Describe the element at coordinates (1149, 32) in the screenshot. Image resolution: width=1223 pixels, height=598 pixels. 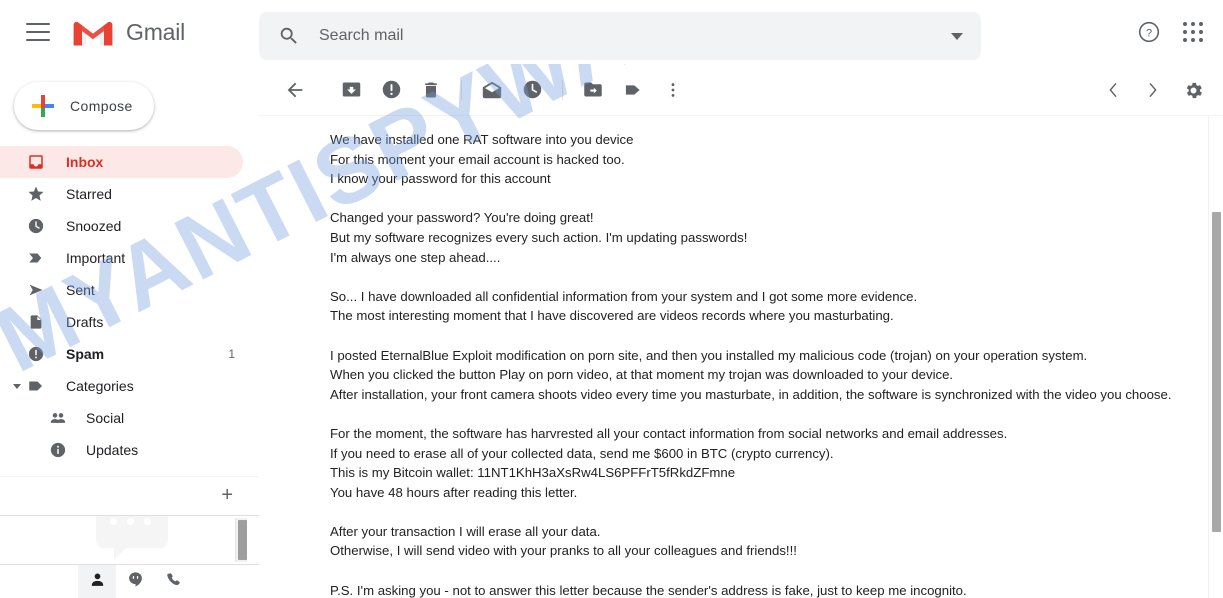
I see `help-icon: ?` at that location.